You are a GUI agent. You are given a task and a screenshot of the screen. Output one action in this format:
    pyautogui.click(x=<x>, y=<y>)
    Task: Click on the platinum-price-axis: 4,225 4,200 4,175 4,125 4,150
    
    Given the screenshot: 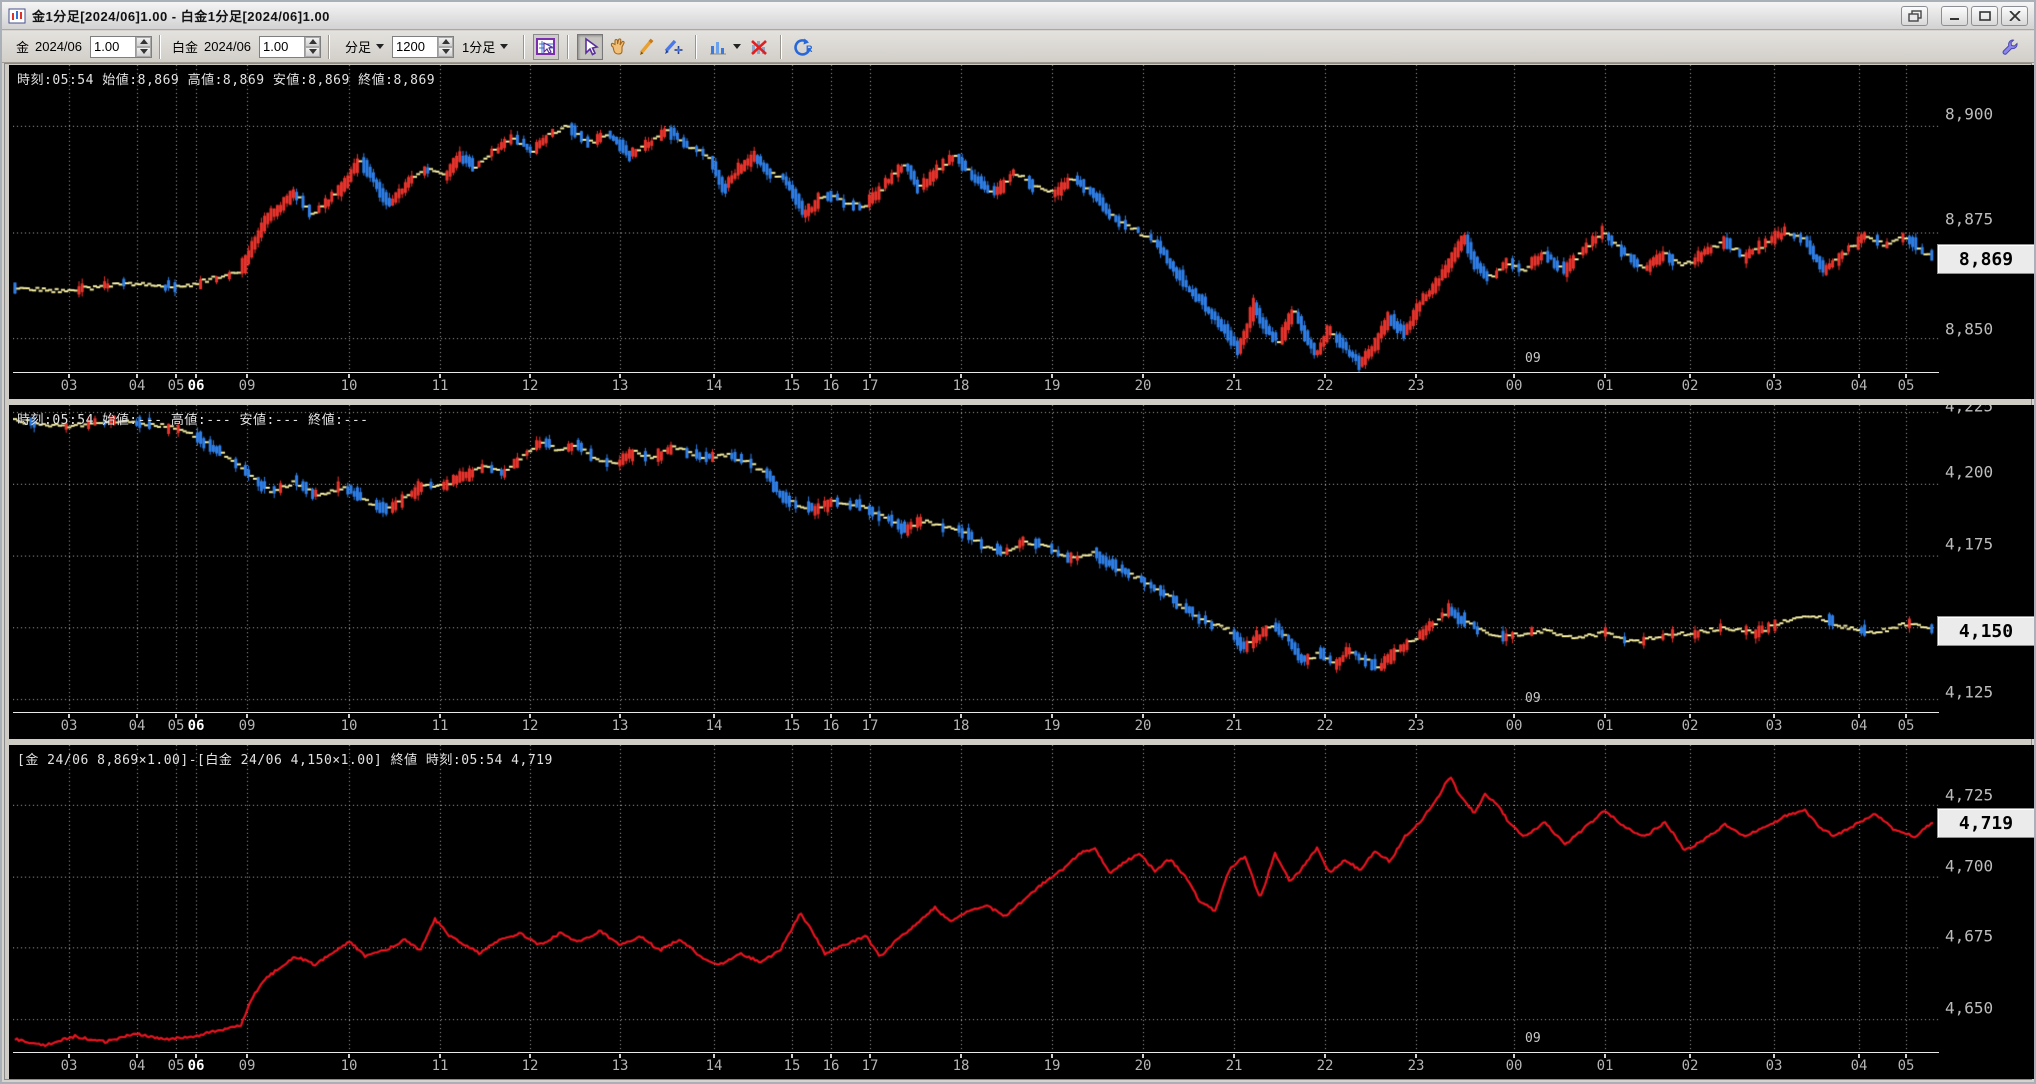 What is the action you would take?
    pyautogui.click(x=1985, y=572)
    